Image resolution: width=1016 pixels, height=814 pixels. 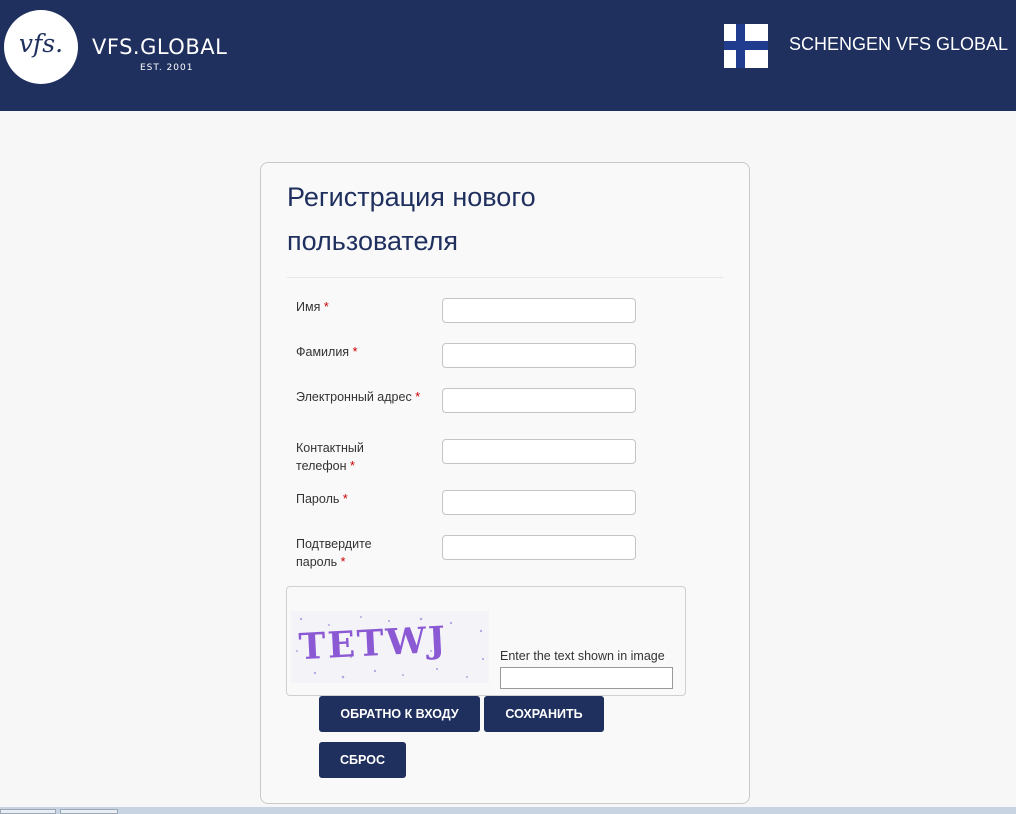 I want to click on back-to-login-button: ОБРАТНО К ВХОДУ, so click(x=399, y=714).